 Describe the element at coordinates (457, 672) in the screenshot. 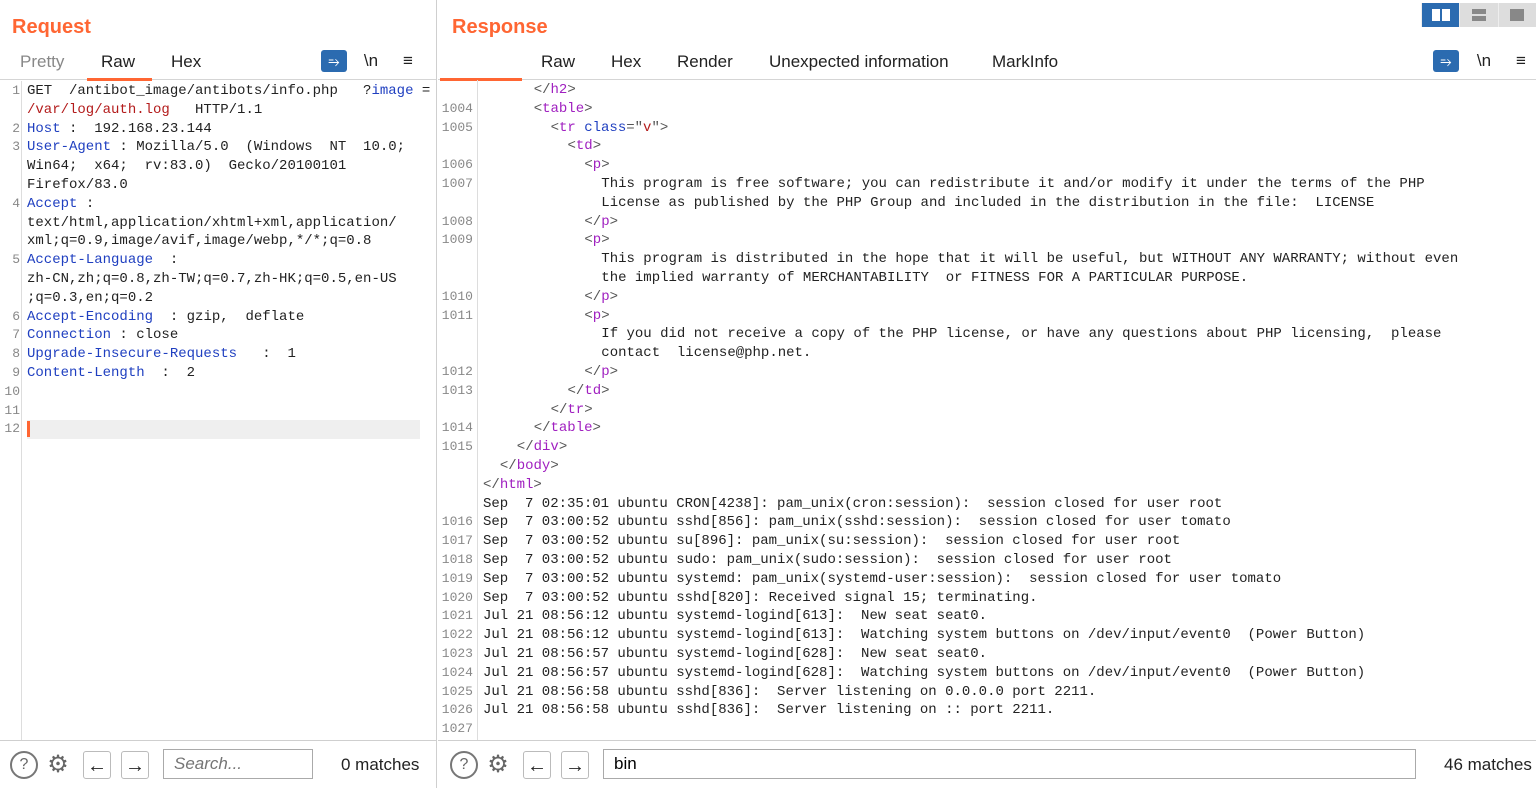

I see `line-number: 1024` at that location.